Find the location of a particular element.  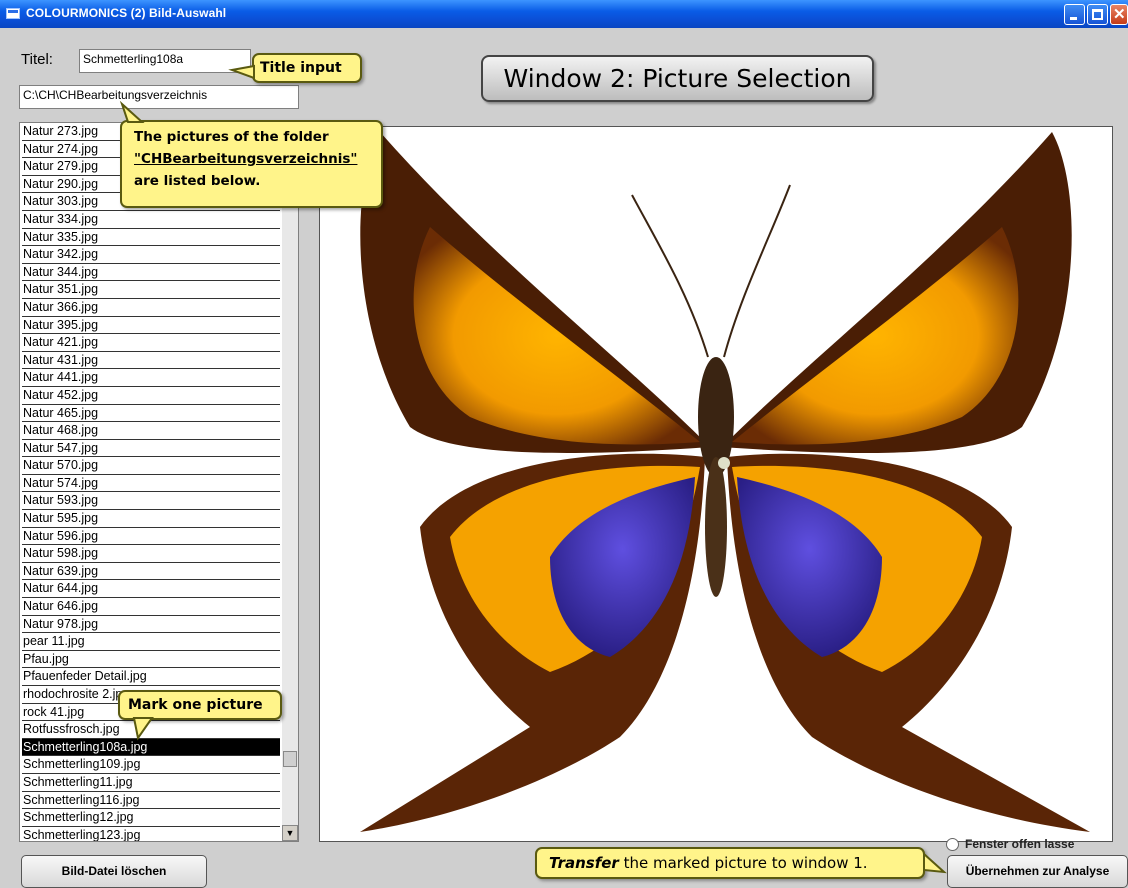

apply-analysis-button: Übernehmen zur Analyse is located at coordinates (1037, 871).